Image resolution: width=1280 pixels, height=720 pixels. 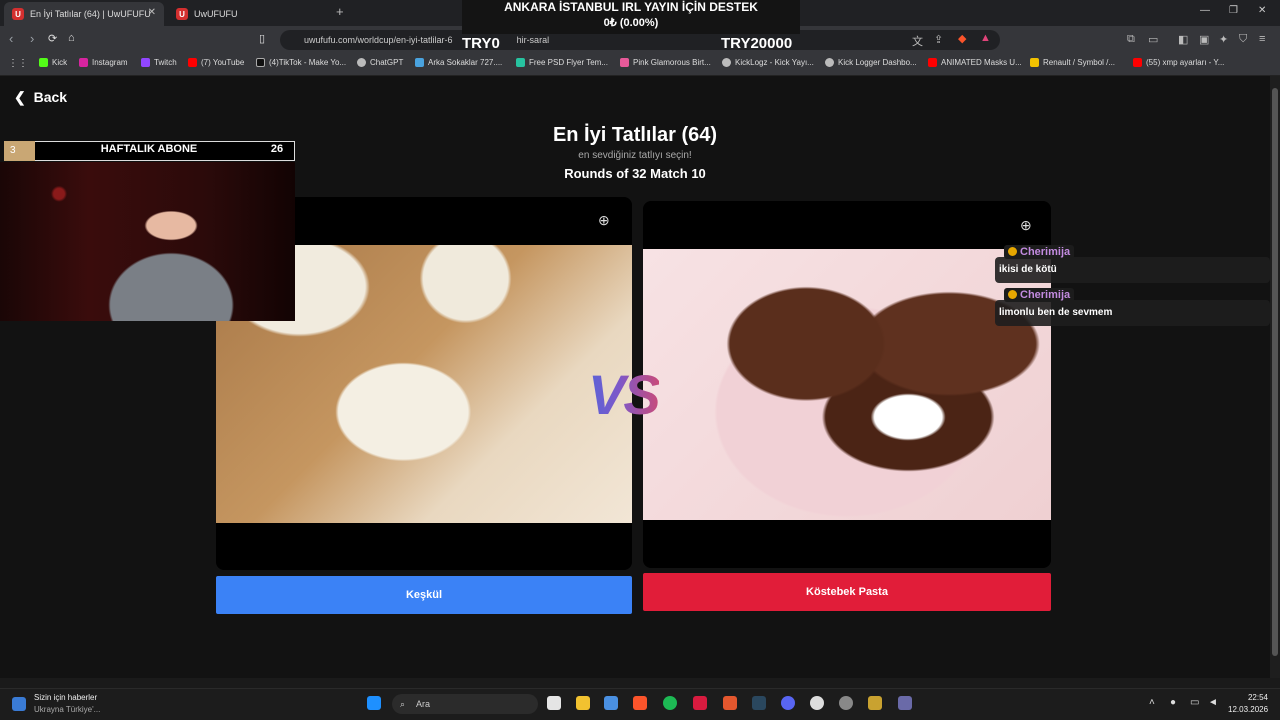 I want to click on tab-active: U En İyi Tatlılar (64) | UwUFUFU ✕, so click(x=84, y=14).